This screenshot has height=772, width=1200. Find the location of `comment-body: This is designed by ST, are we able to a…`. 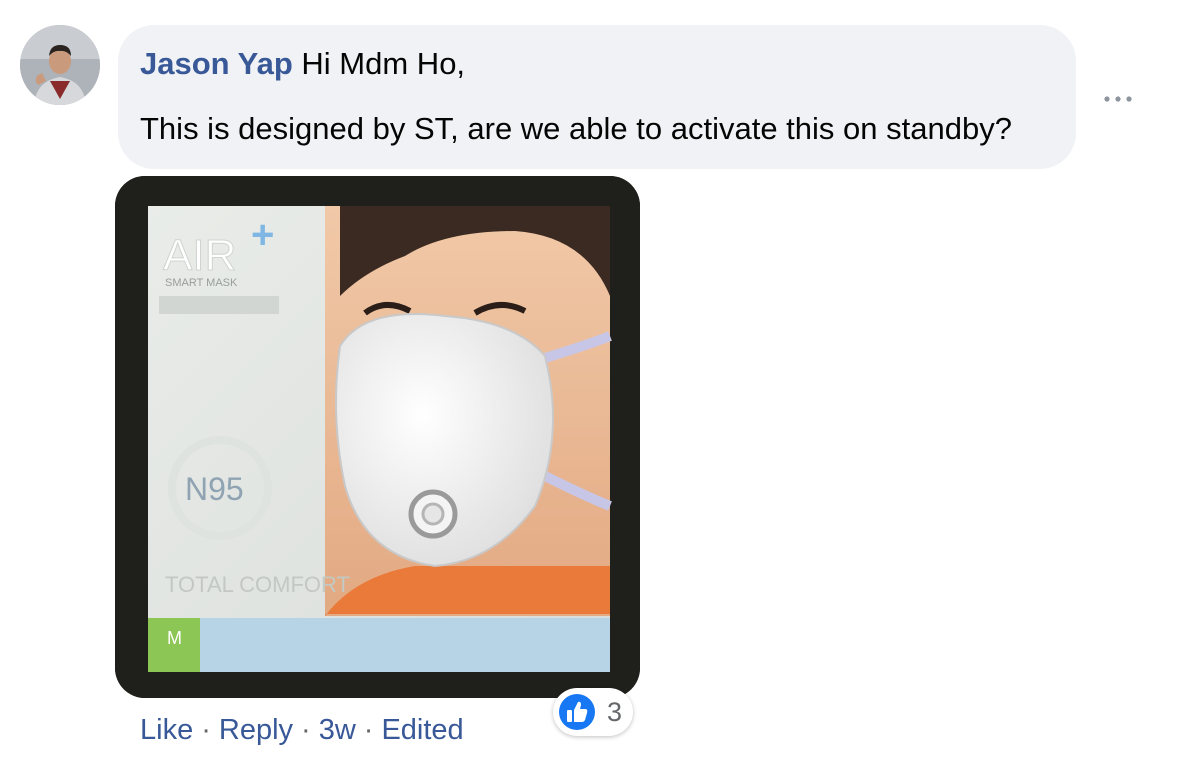

comment-body: This is designed by ST, are we able to a… is located at coordinates (576, 128).